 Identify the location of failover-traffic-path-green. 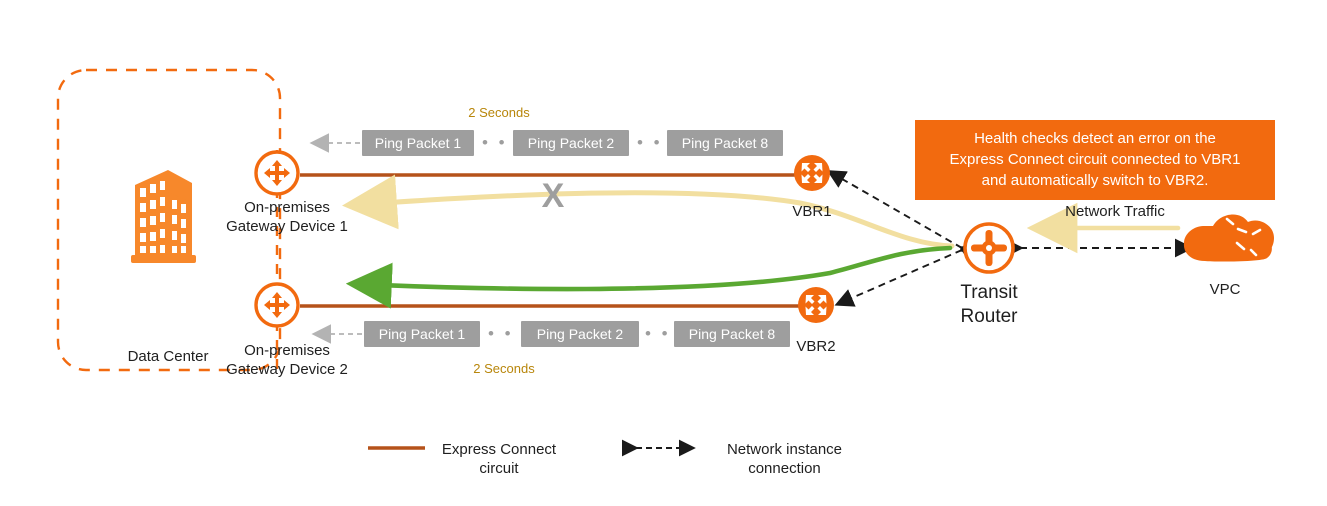
(649, 277).